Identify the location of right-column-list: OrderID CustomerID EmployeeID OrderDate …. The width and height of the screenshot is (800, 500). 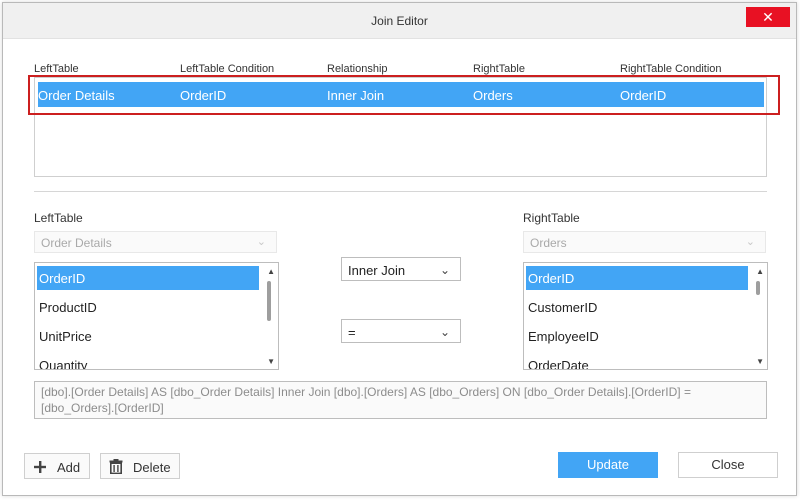
(645, 316).